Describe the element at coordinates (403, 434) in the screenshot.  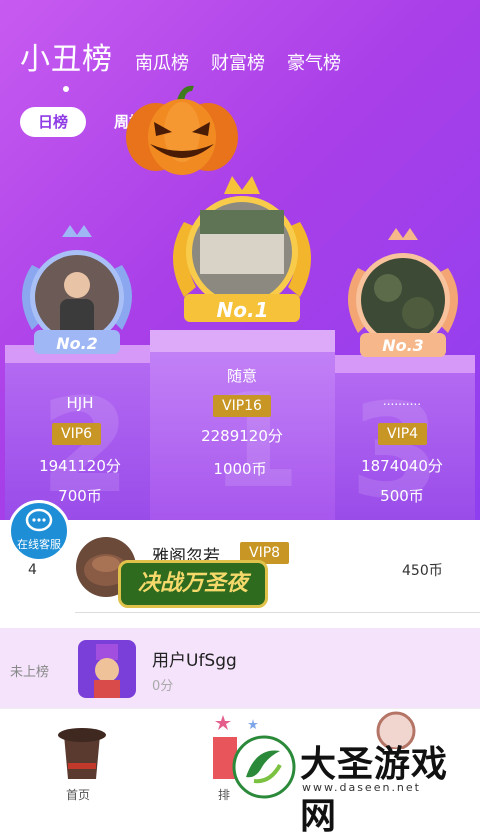
I see `third-vip-badge: VIP4` at that location.